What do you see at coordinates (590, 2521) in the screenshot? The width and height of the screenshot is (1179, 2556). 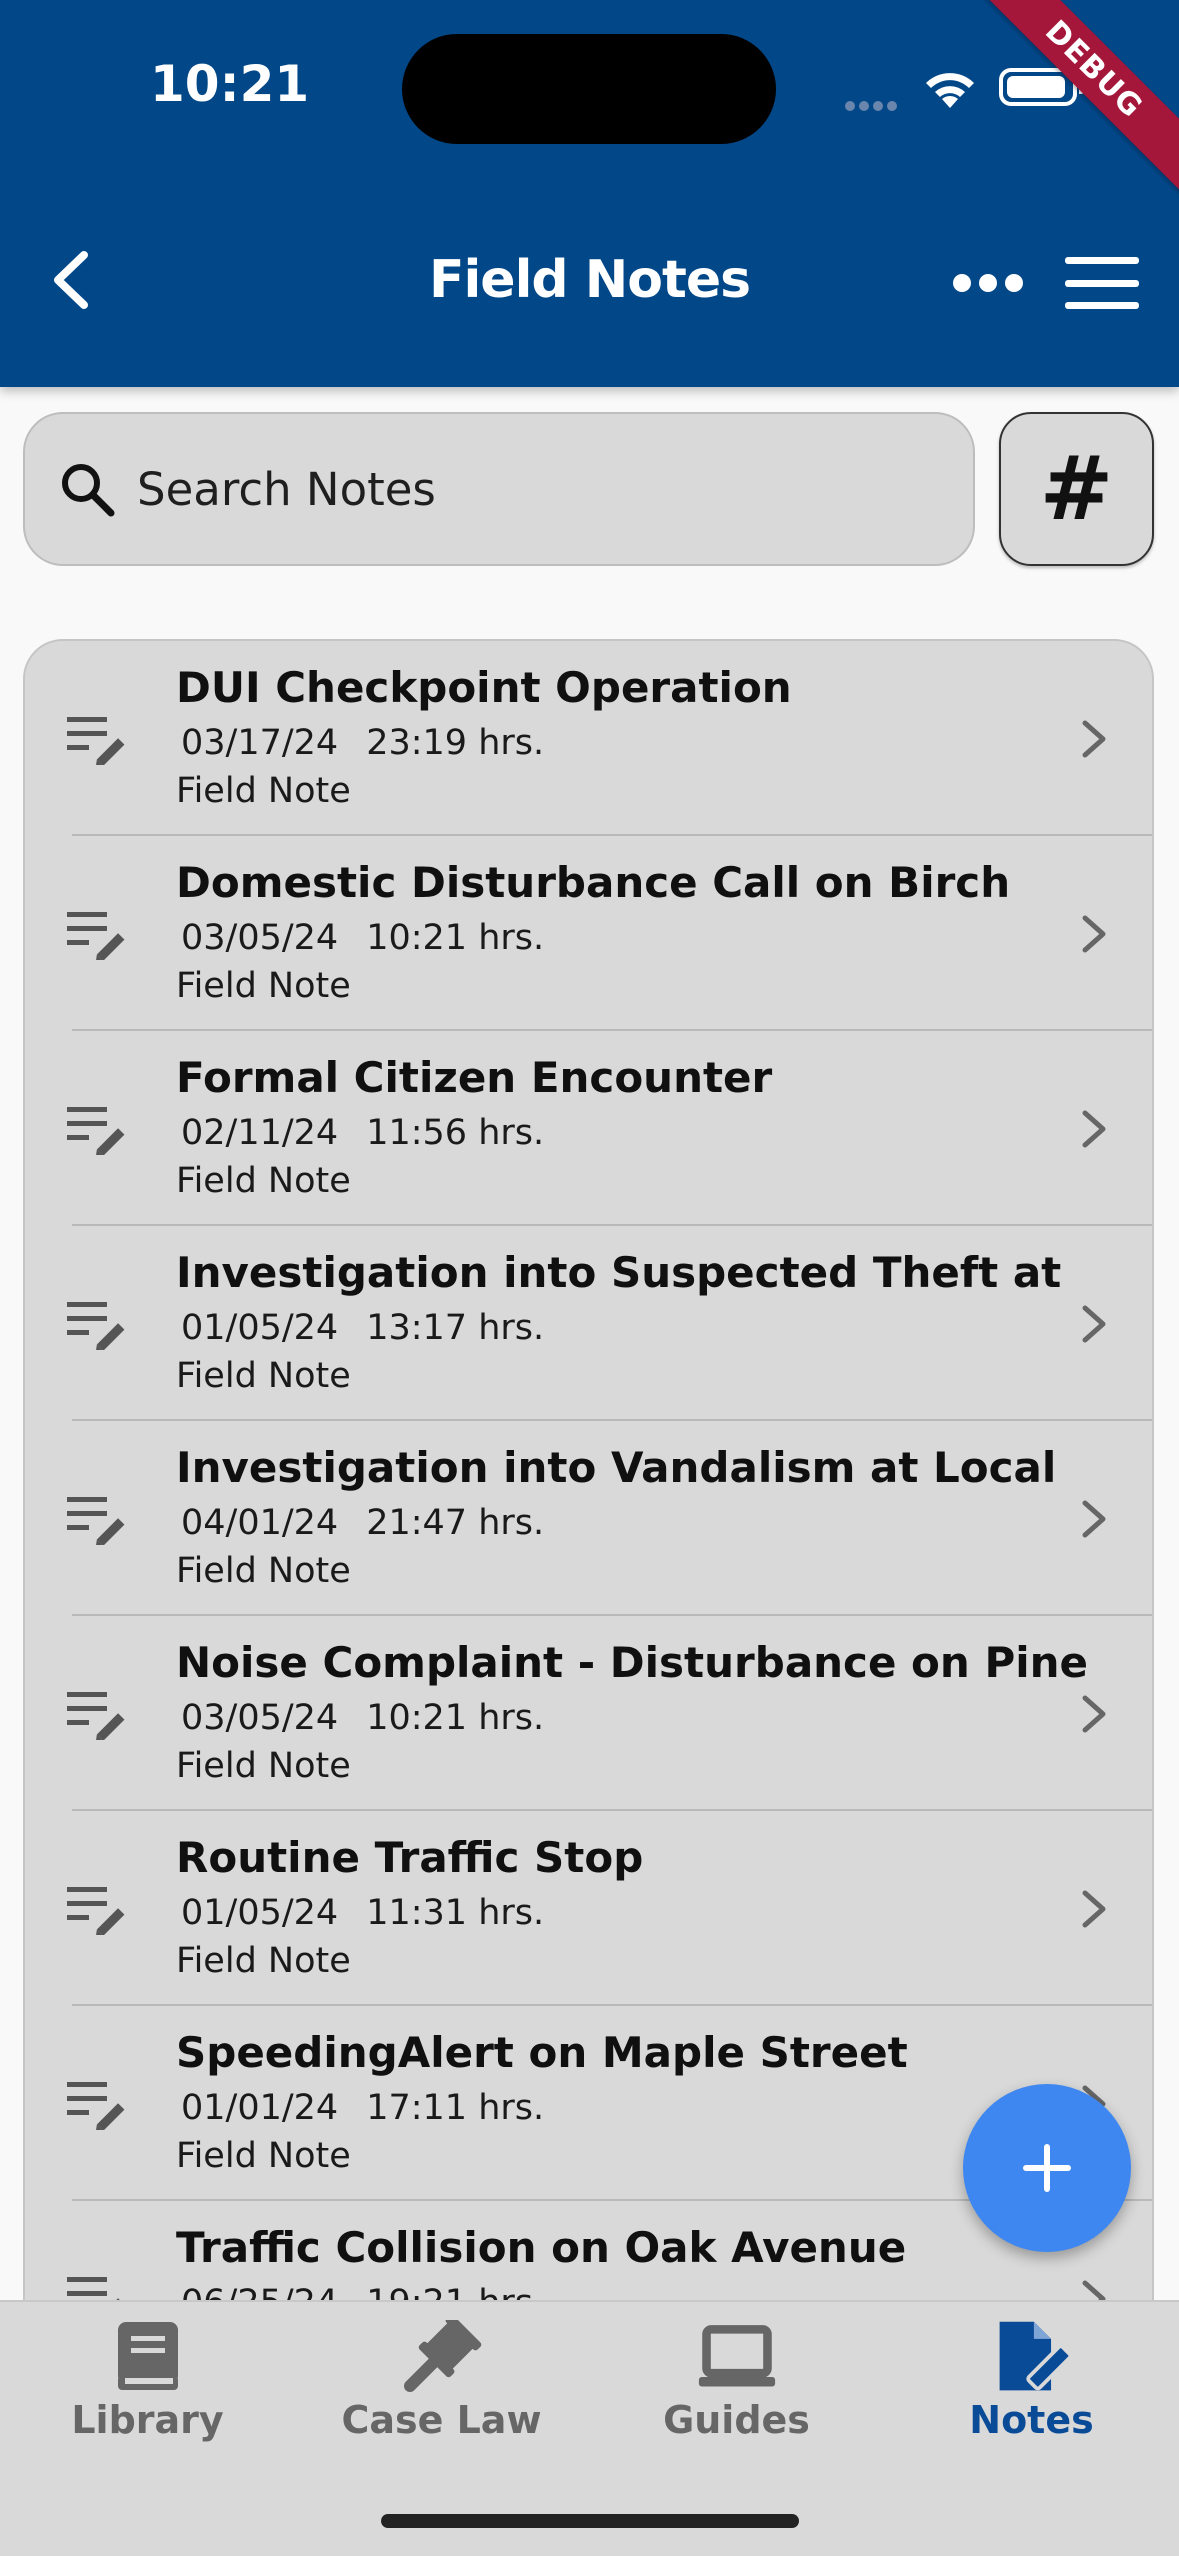 I see `home-indicator` at bounding box center [590, 2521].